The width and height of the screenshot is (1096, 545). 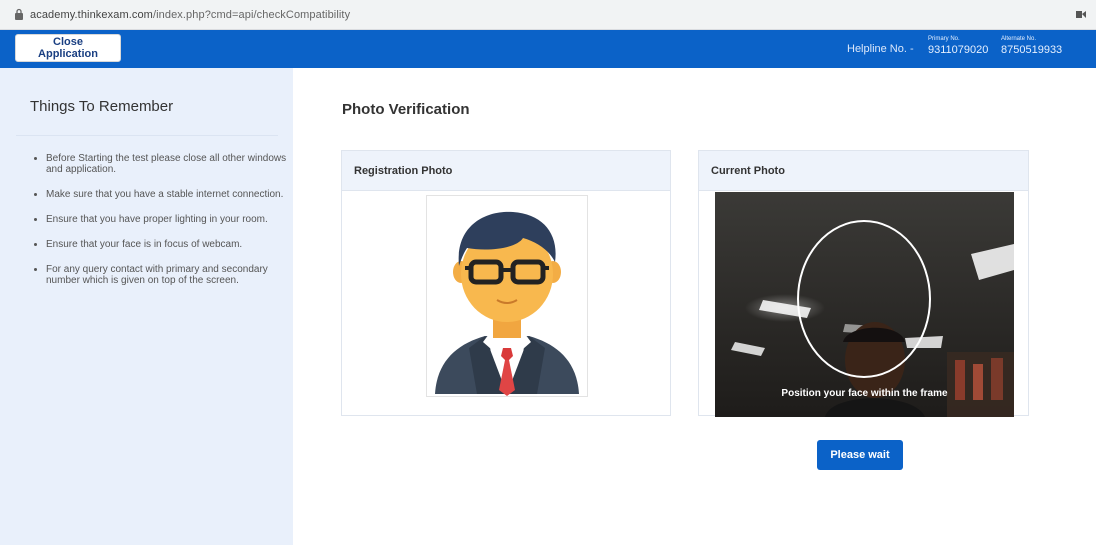 What do you see at coordinates (860, 455) in the screenshot?
I see `please-wait-button: Please wait` at bounding box center [860, 455].